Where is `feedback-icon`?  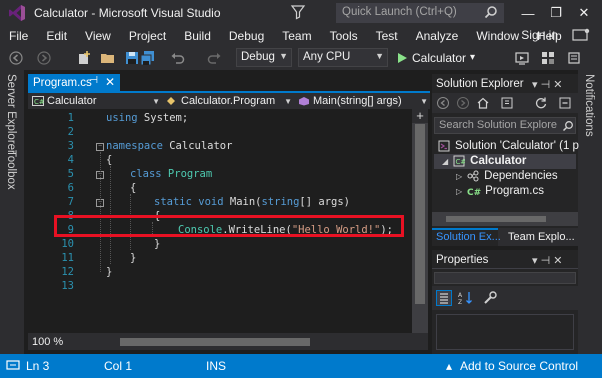 feedback-icon is located at coordinates (581, 36).